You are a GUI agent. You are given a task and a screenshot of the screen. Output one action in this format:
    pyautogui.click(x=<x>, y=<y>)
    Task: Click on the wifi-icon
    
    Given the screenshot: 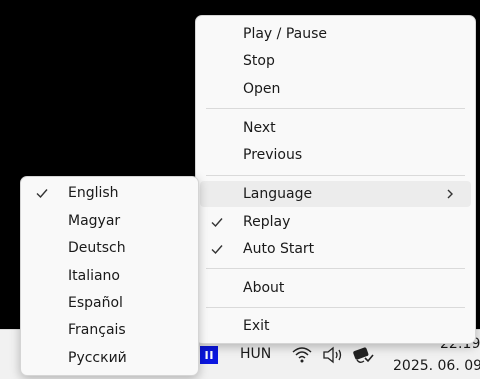 What is the action you would take?
    pyautogui.click(x=302, y=357)
    